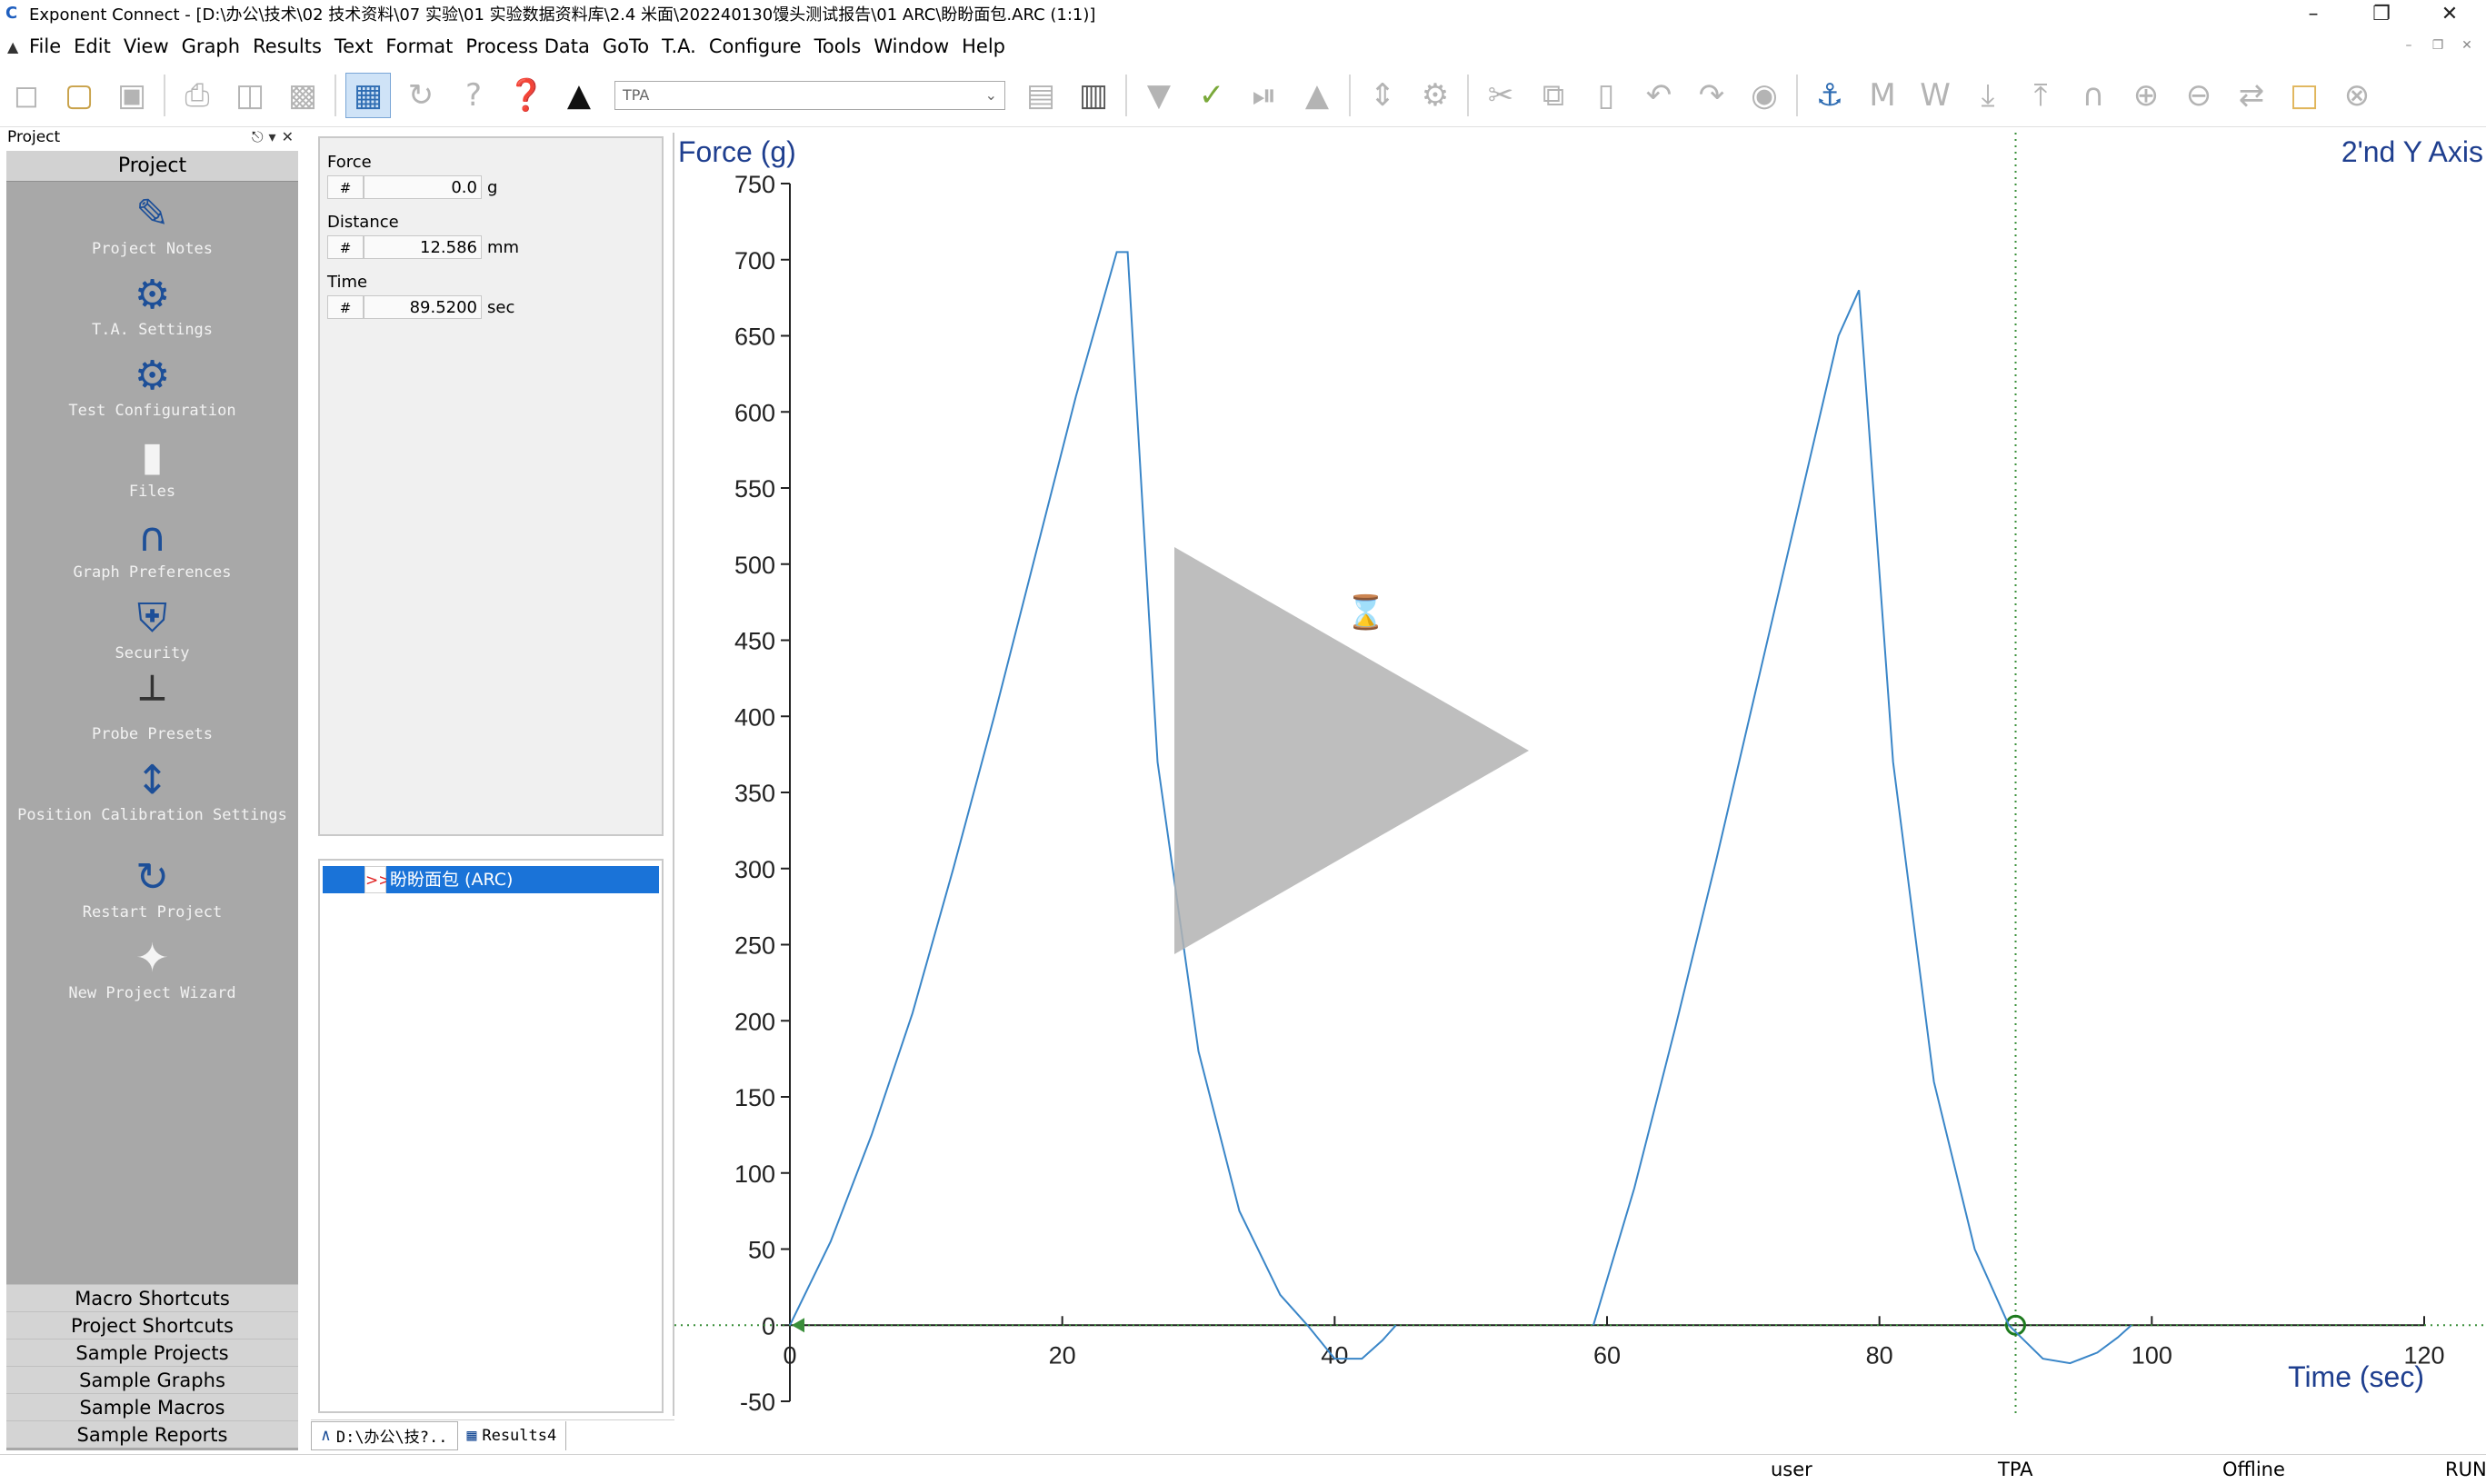 The width and height of the screenshot is (2486, 1484). Describe the element at coordinates (1365, 612) in the screenshot. I see `hourglass-cursor-icon: ⌛` at that location.